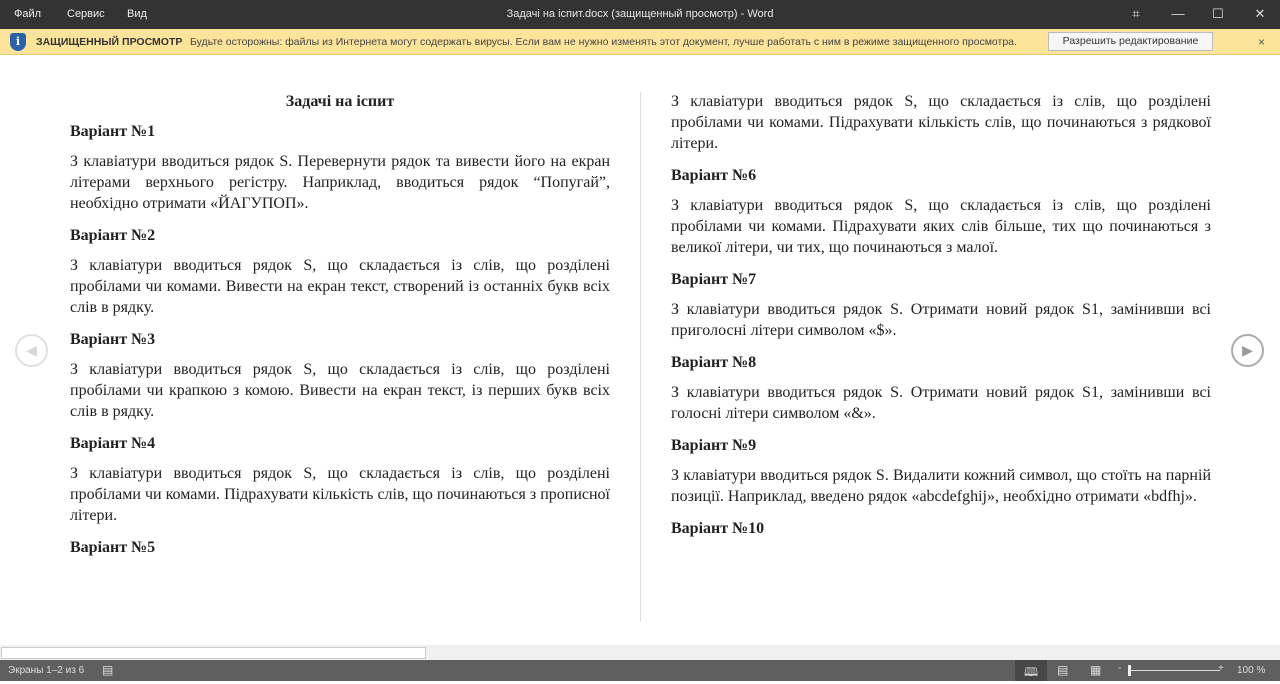 The image size is (1280, 684). I want to click on close-button: ✕, so click(1260, 14).